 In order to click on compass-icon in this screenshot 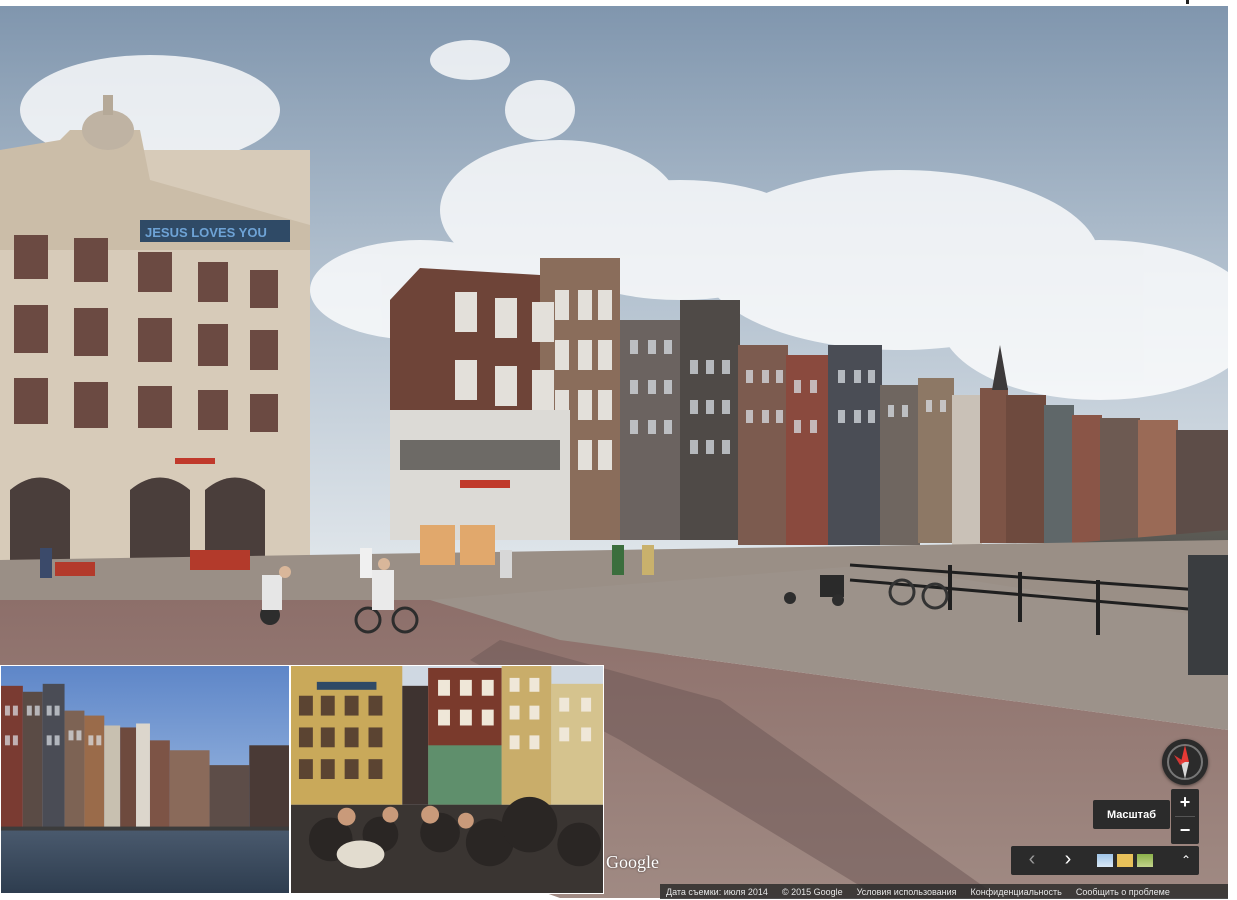, I will do `click(1185, 762)`.